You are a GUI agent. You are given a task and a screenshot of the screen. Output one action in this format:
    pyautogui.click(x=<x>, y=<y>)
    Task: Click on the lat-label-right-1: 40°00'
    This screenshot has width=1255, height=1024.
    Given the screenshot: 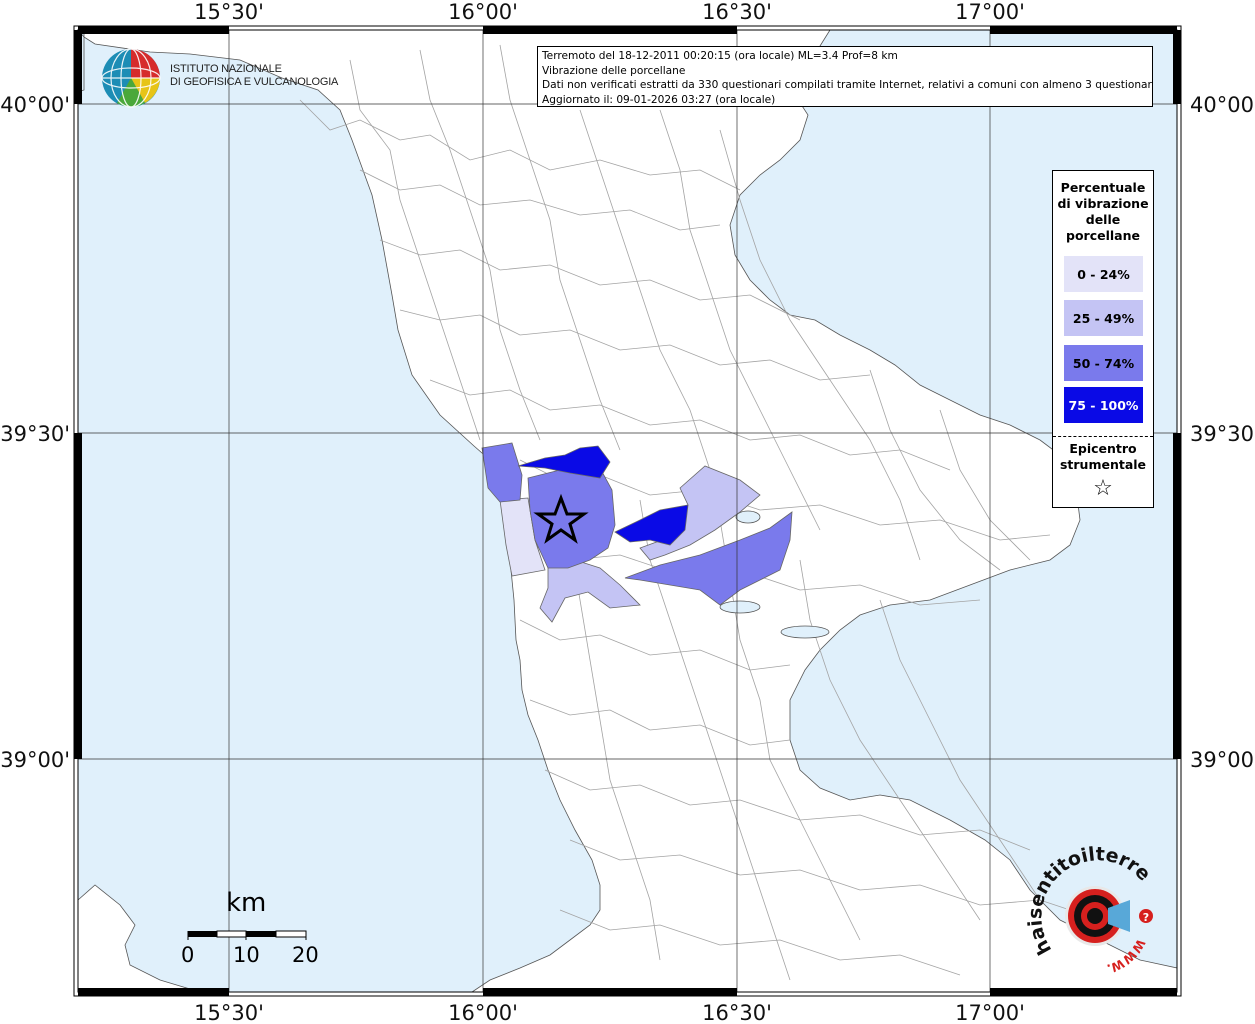 What is the action you would take?
    pyautogui.click(x=1222, y=105)
    